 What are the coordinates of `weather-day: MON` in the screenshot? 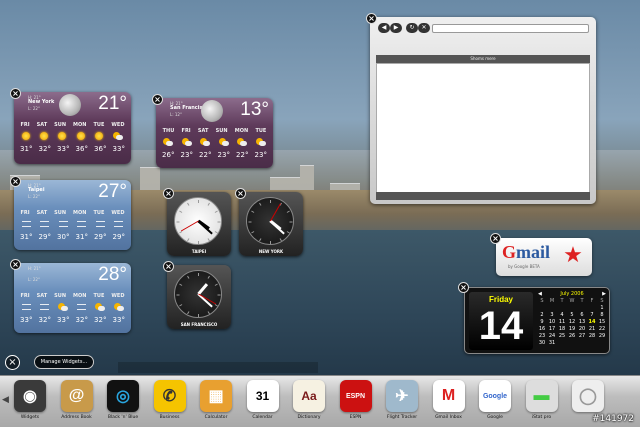 It's located at (241, 131).